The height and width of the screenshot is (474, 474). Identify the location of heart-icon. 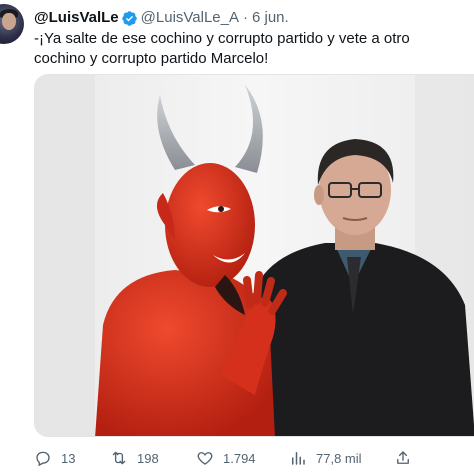
(205, 458).